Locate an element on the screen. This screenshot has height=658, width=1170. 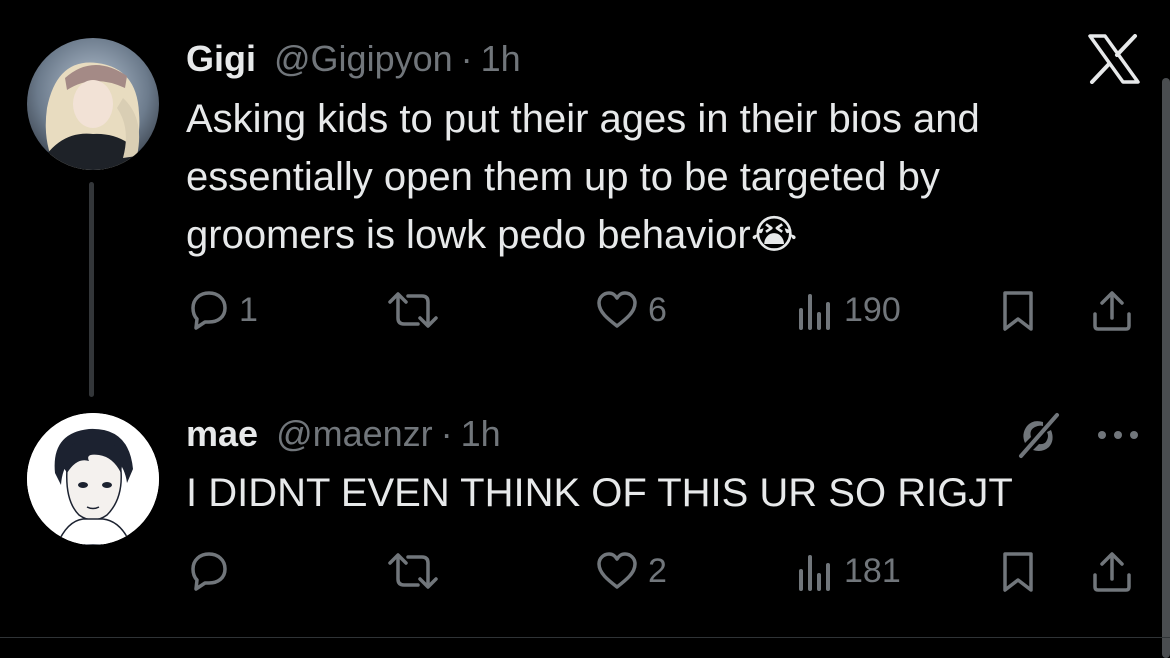
views-button: 190 is located at coordinates (848, 310).